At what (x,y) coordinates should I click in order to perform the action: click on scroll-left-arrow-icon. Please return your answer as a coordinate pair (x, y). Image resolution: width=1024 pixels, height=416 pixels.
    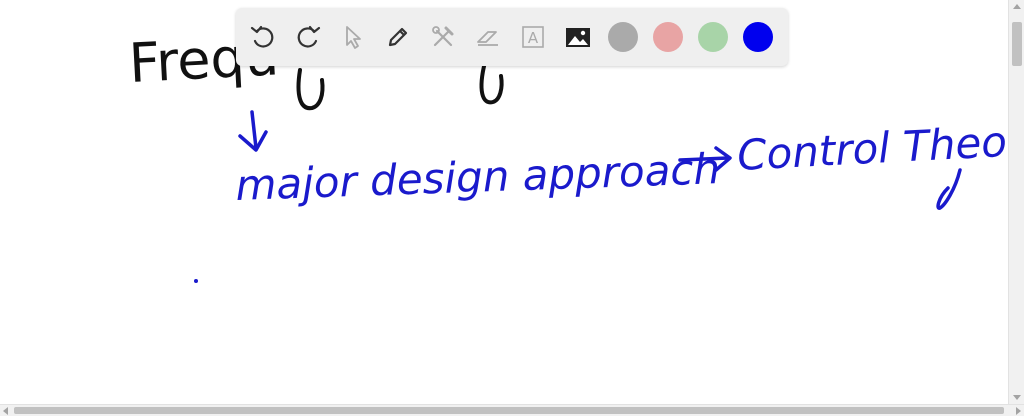
    Looking at the image, I should click on (5, 411).